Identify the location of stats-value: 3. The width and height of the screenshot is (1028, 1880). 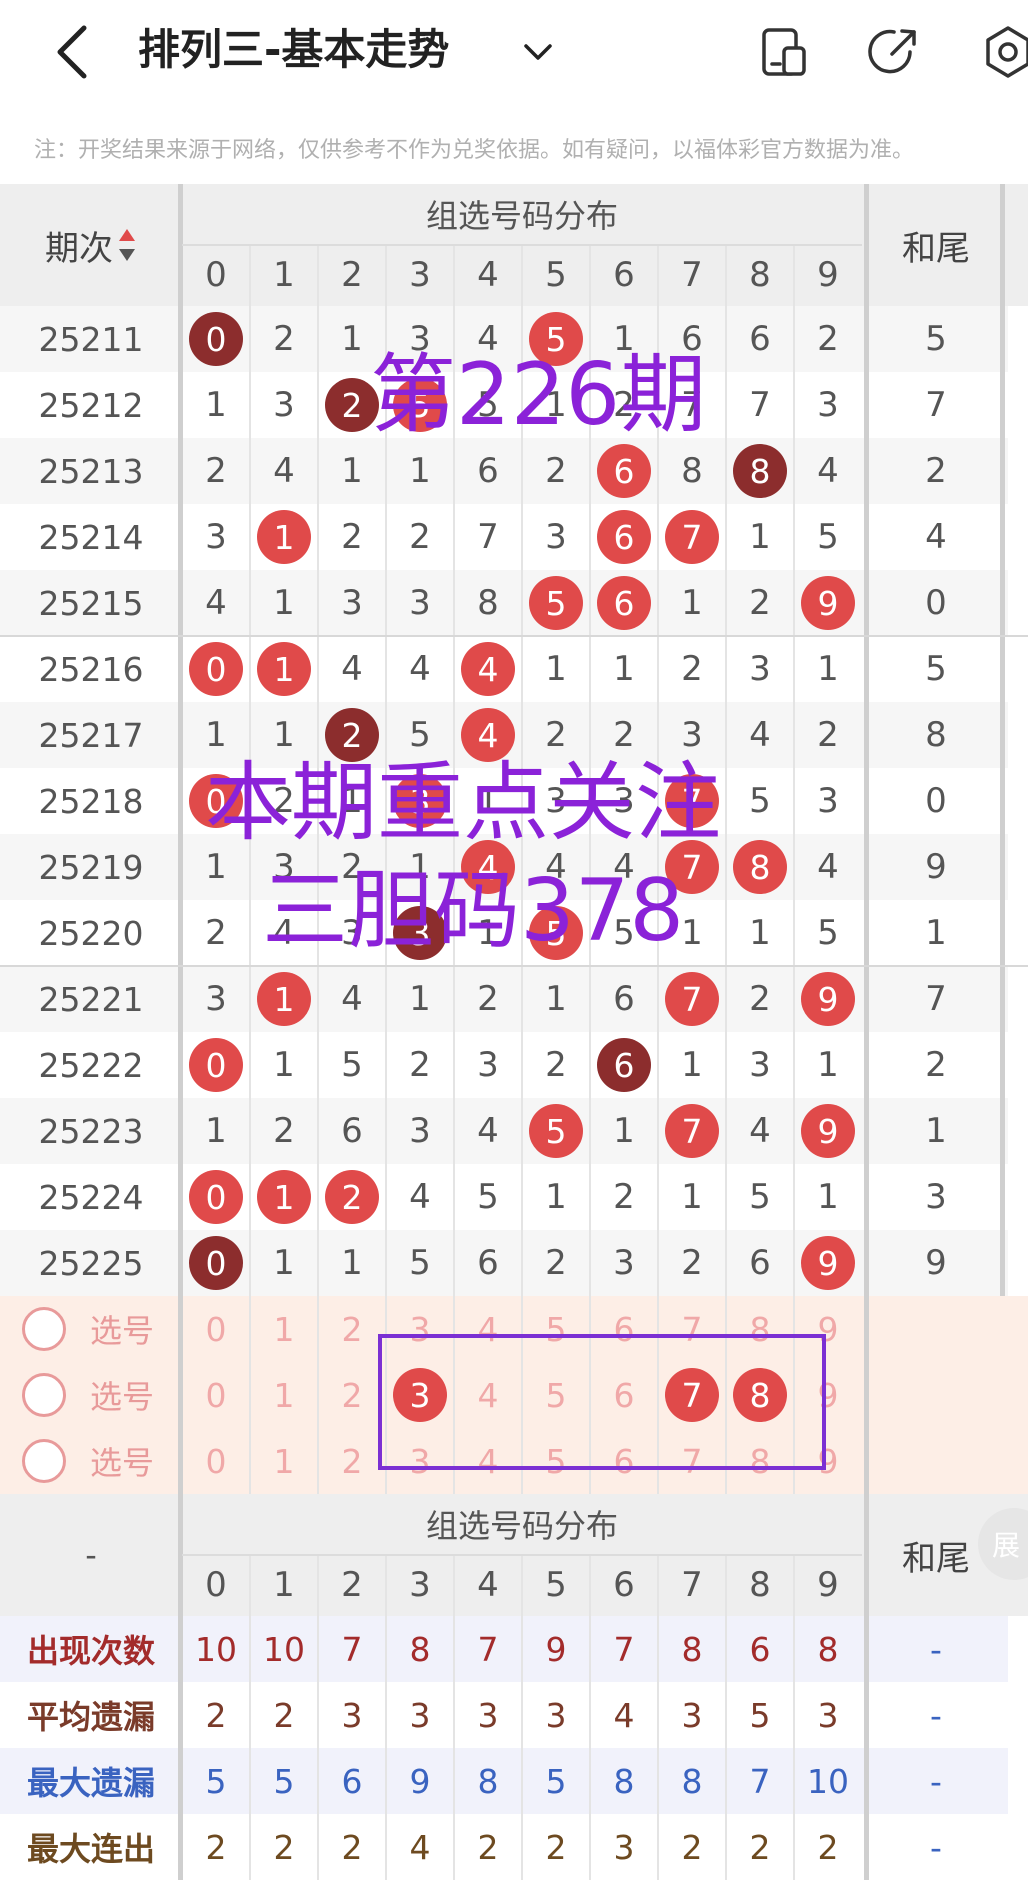
(556, 1715).